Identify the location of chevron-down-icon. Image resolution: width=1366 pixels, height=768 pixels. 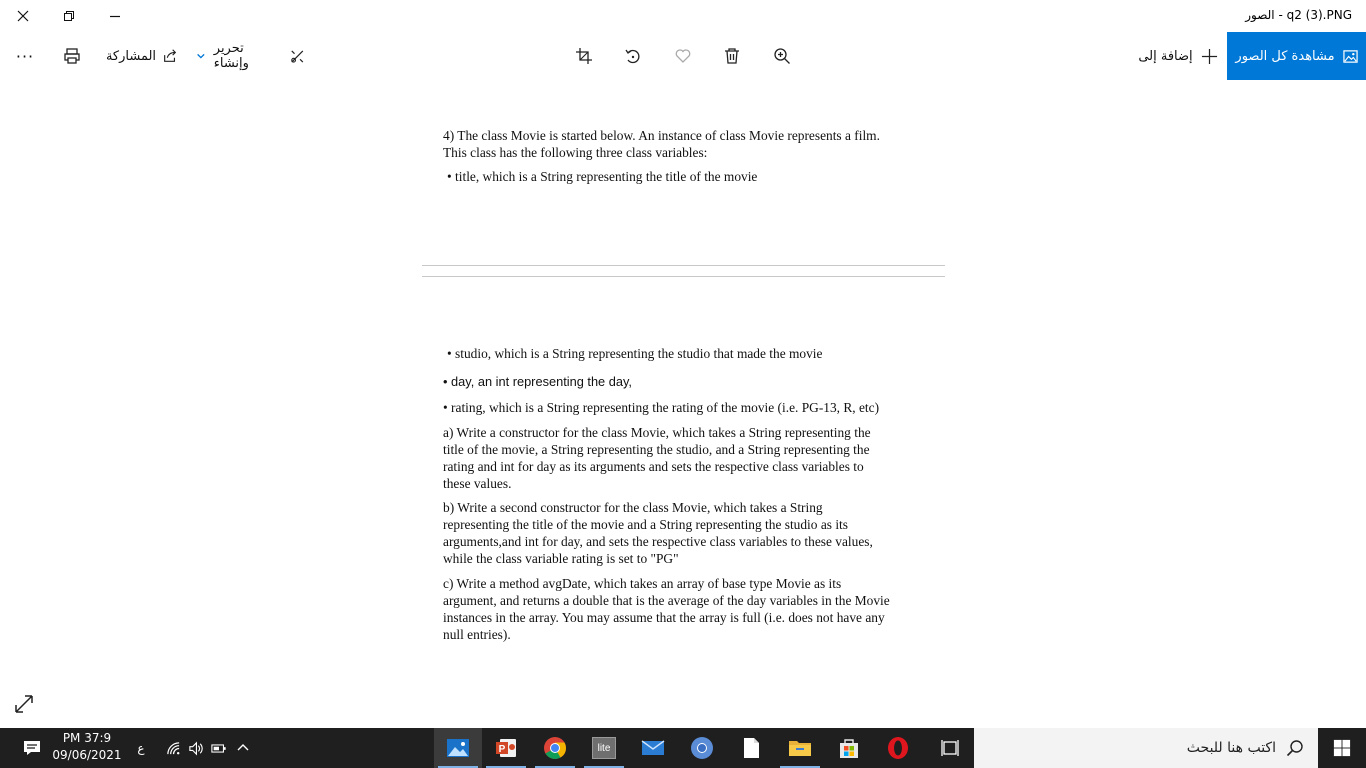
(201, 56).